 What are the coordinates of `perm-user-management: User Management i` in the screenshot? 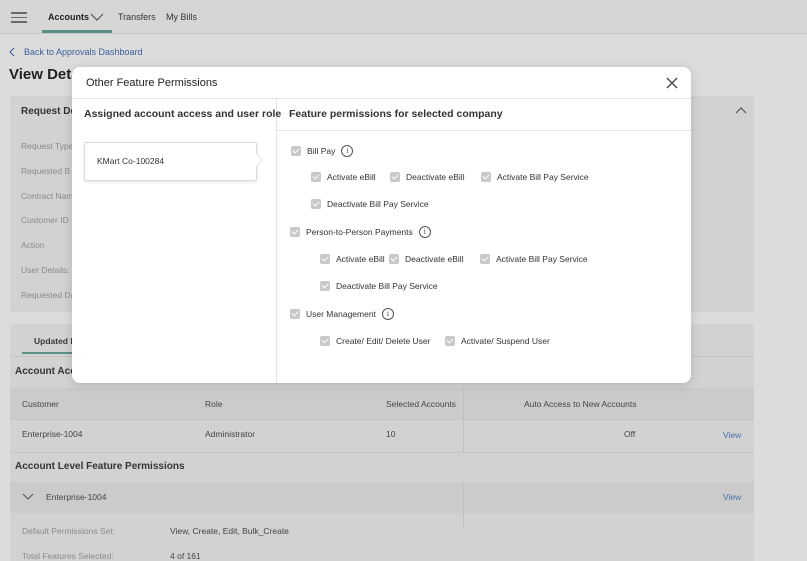 It's located at (342, 314).